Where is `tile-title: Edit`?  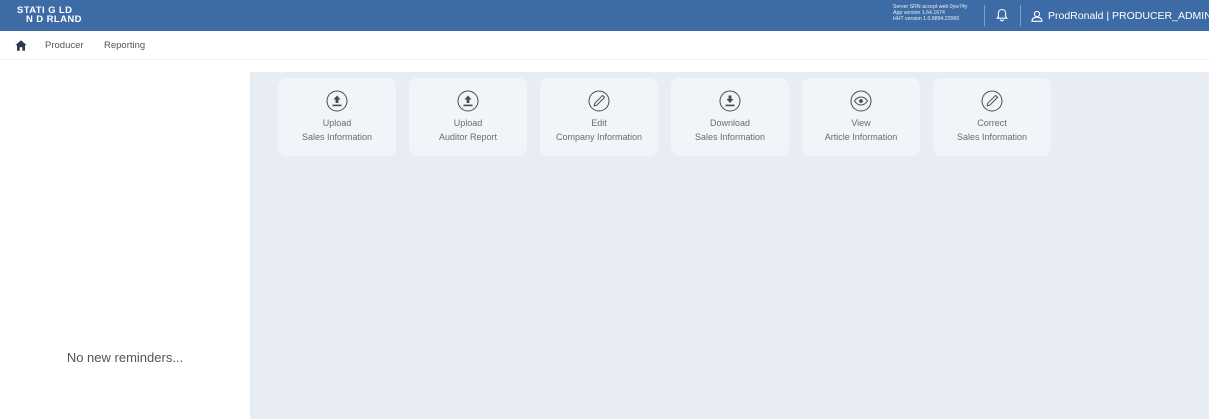 tile-title: Edit is located at coordinates (599, 123).